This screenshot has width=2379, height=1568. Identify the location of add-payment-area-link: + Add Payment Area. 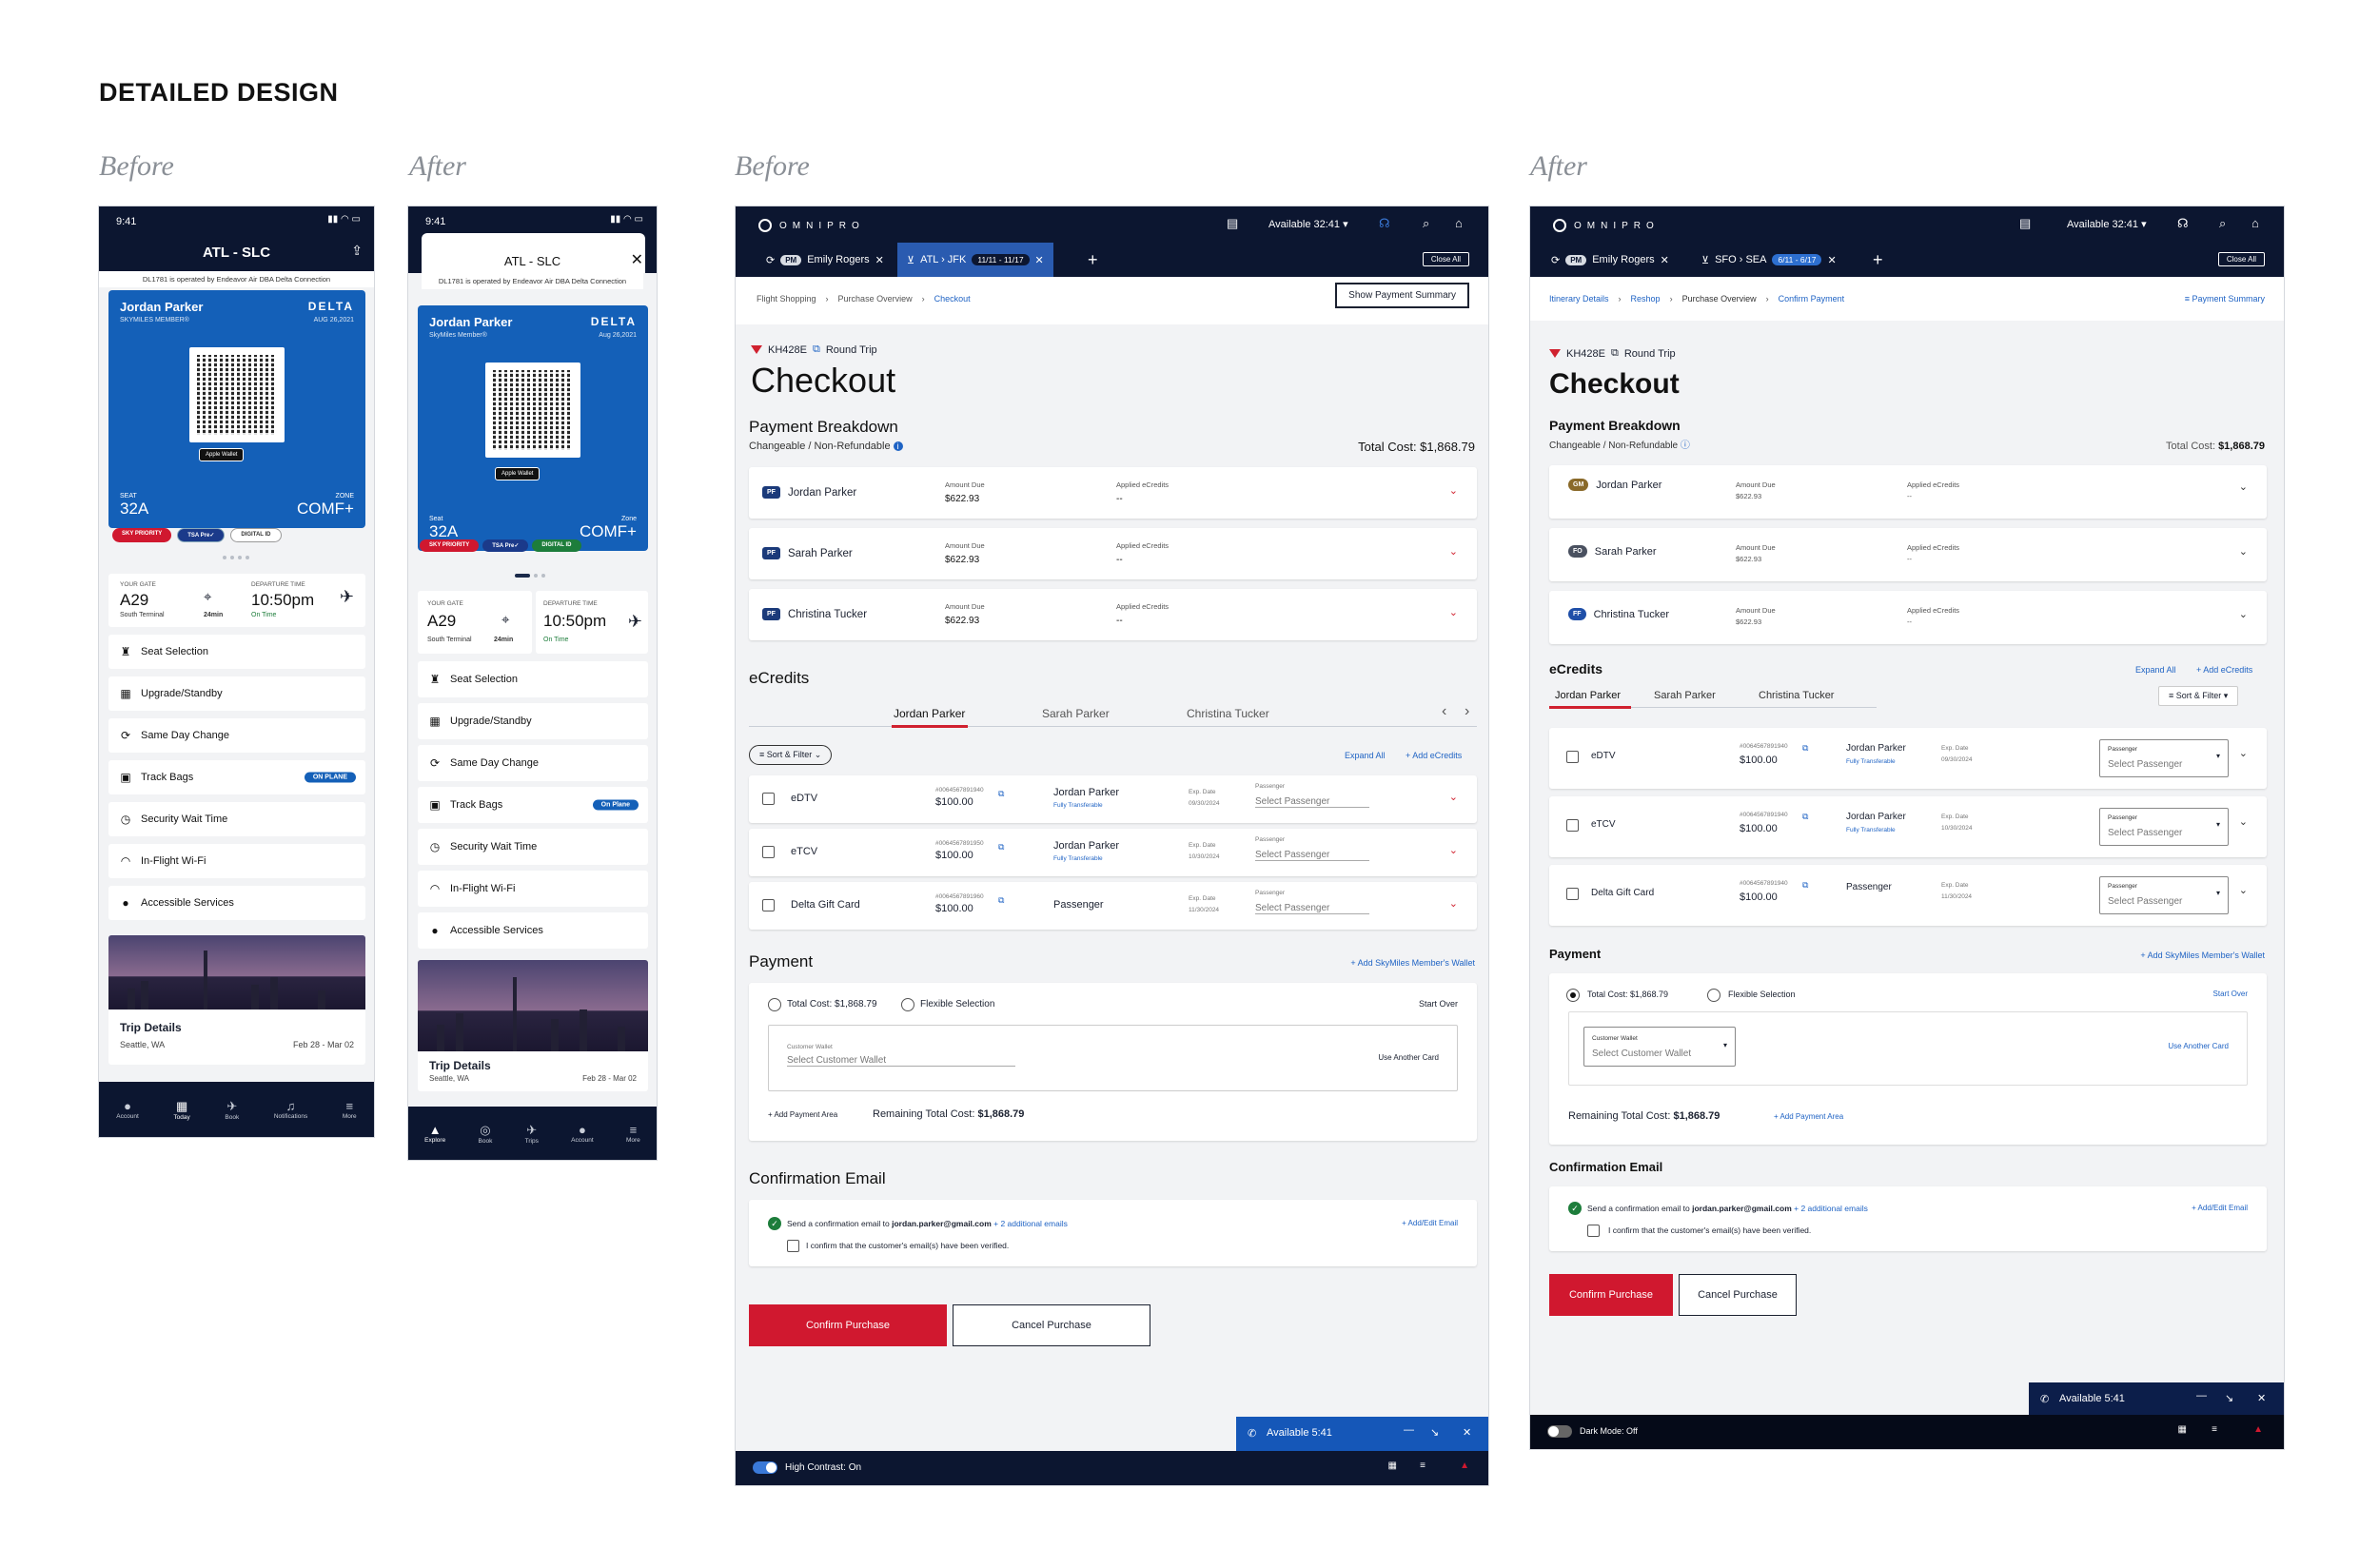
(1808, 1116).